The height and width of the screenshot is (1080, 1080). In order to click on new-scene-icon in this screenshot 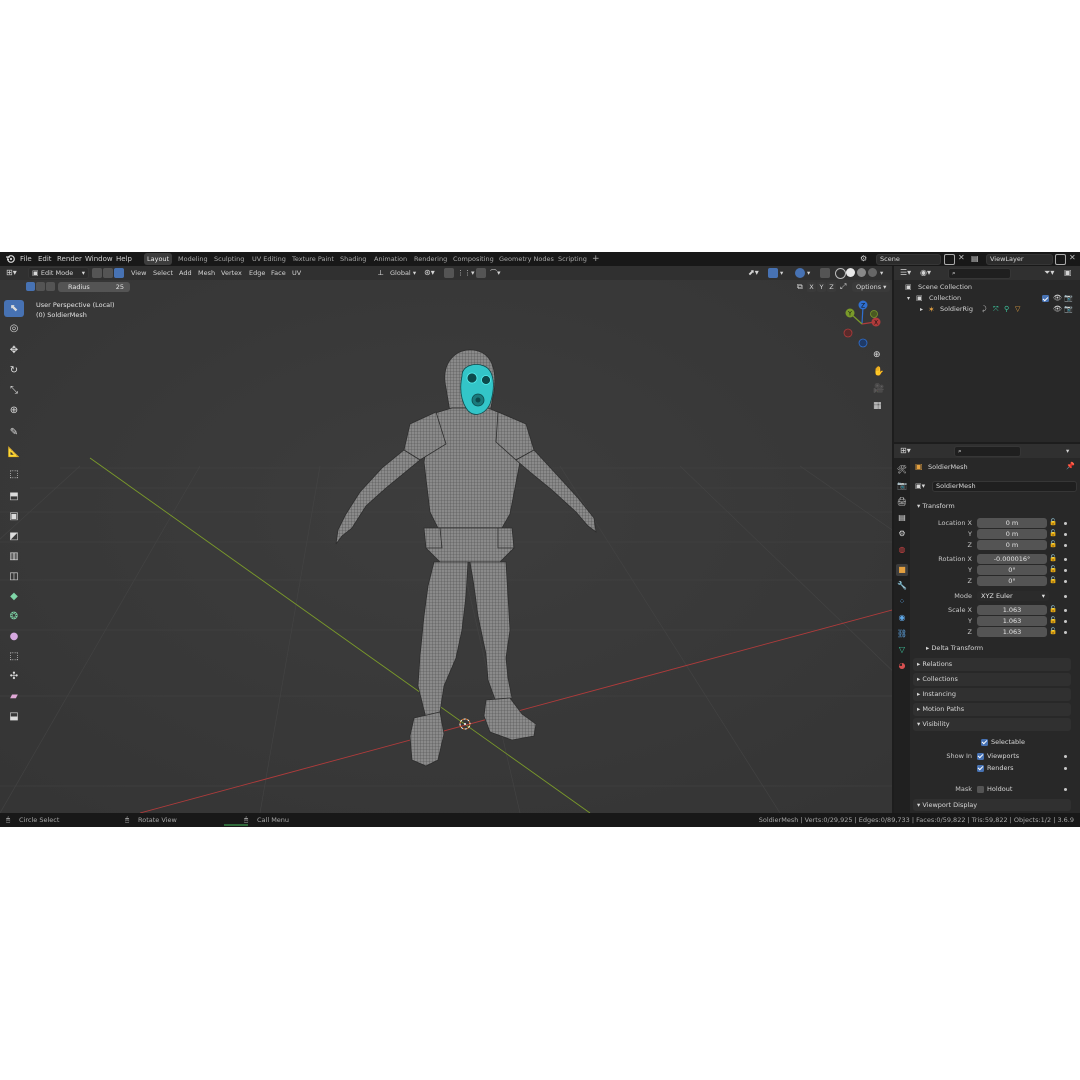, I will do `click(949, 259)`.